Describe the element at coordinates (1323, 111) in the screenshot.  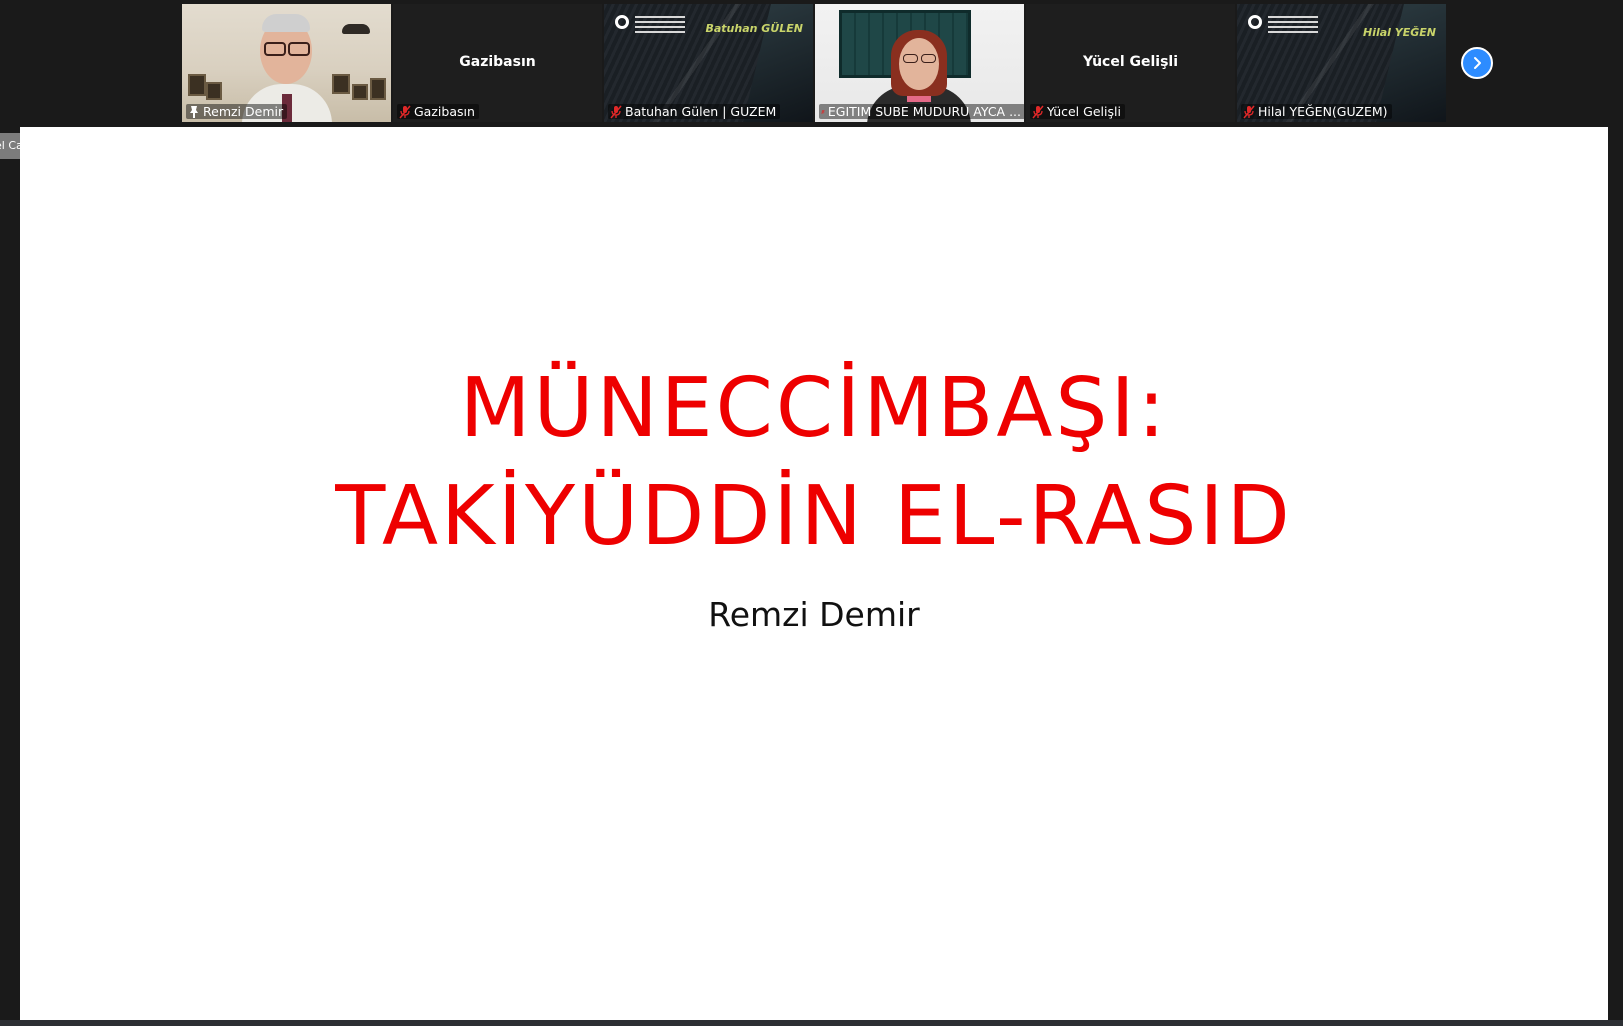
I see `participant-name: Hilal YEĞEN(GUZEM)` at that location.